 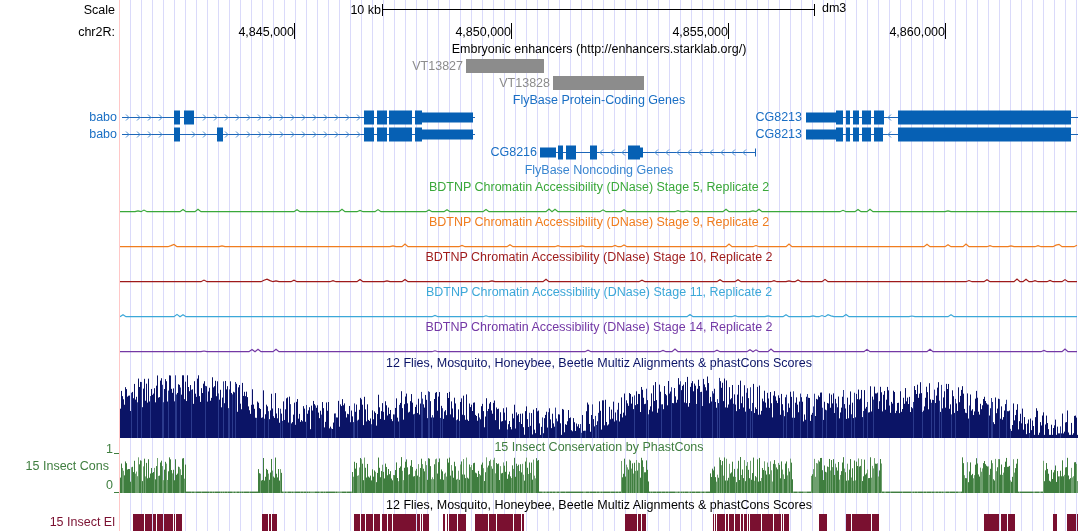 I want to click on track-title: FlyBase Protein-Coding Genes, so click(x=599, y=100).